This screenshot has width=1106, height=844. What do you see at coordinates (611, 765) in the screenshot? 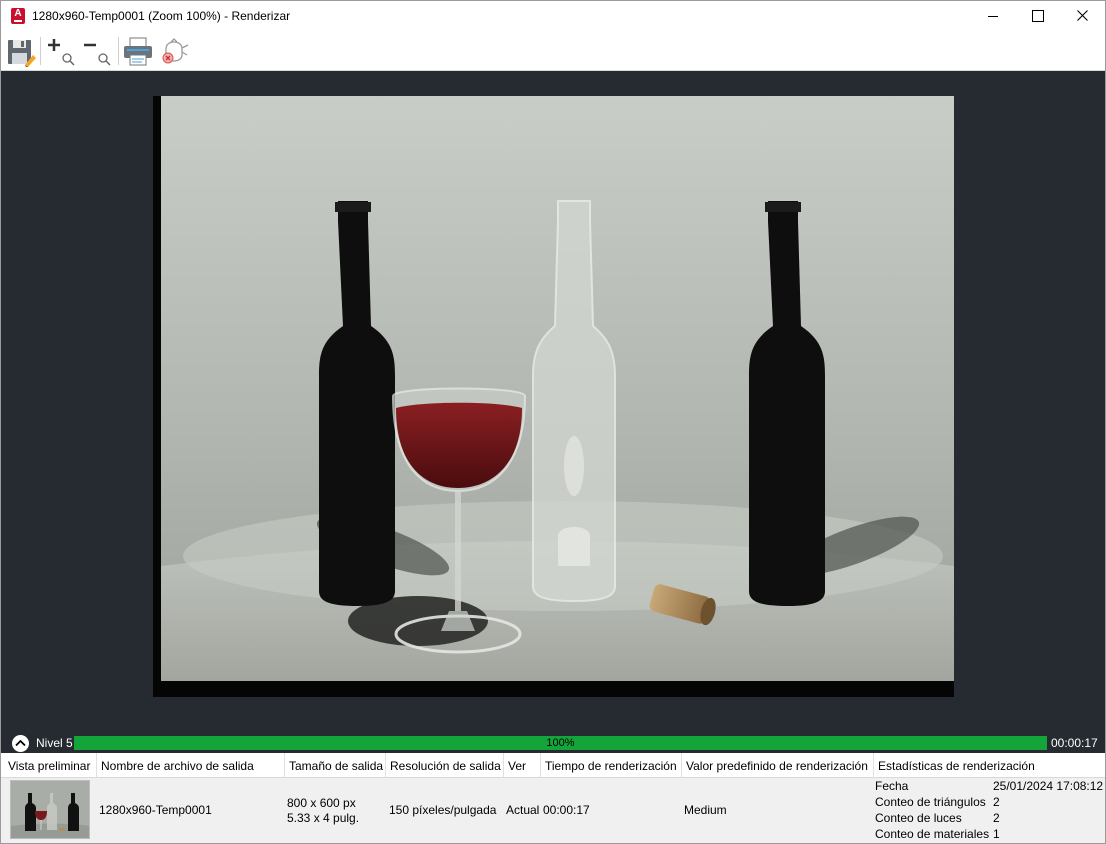
I see `col-header-render-time: Tiempo de renderización` at bounding box center [611, 765].